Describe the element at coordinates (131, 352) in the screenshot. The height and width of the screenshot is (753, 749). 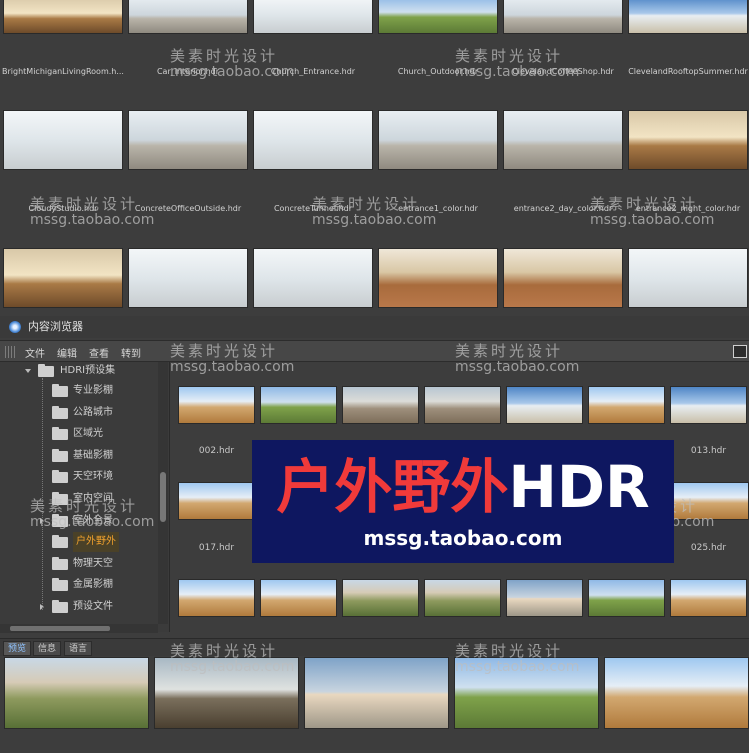
I see `menu-goto: 转到` at that location.